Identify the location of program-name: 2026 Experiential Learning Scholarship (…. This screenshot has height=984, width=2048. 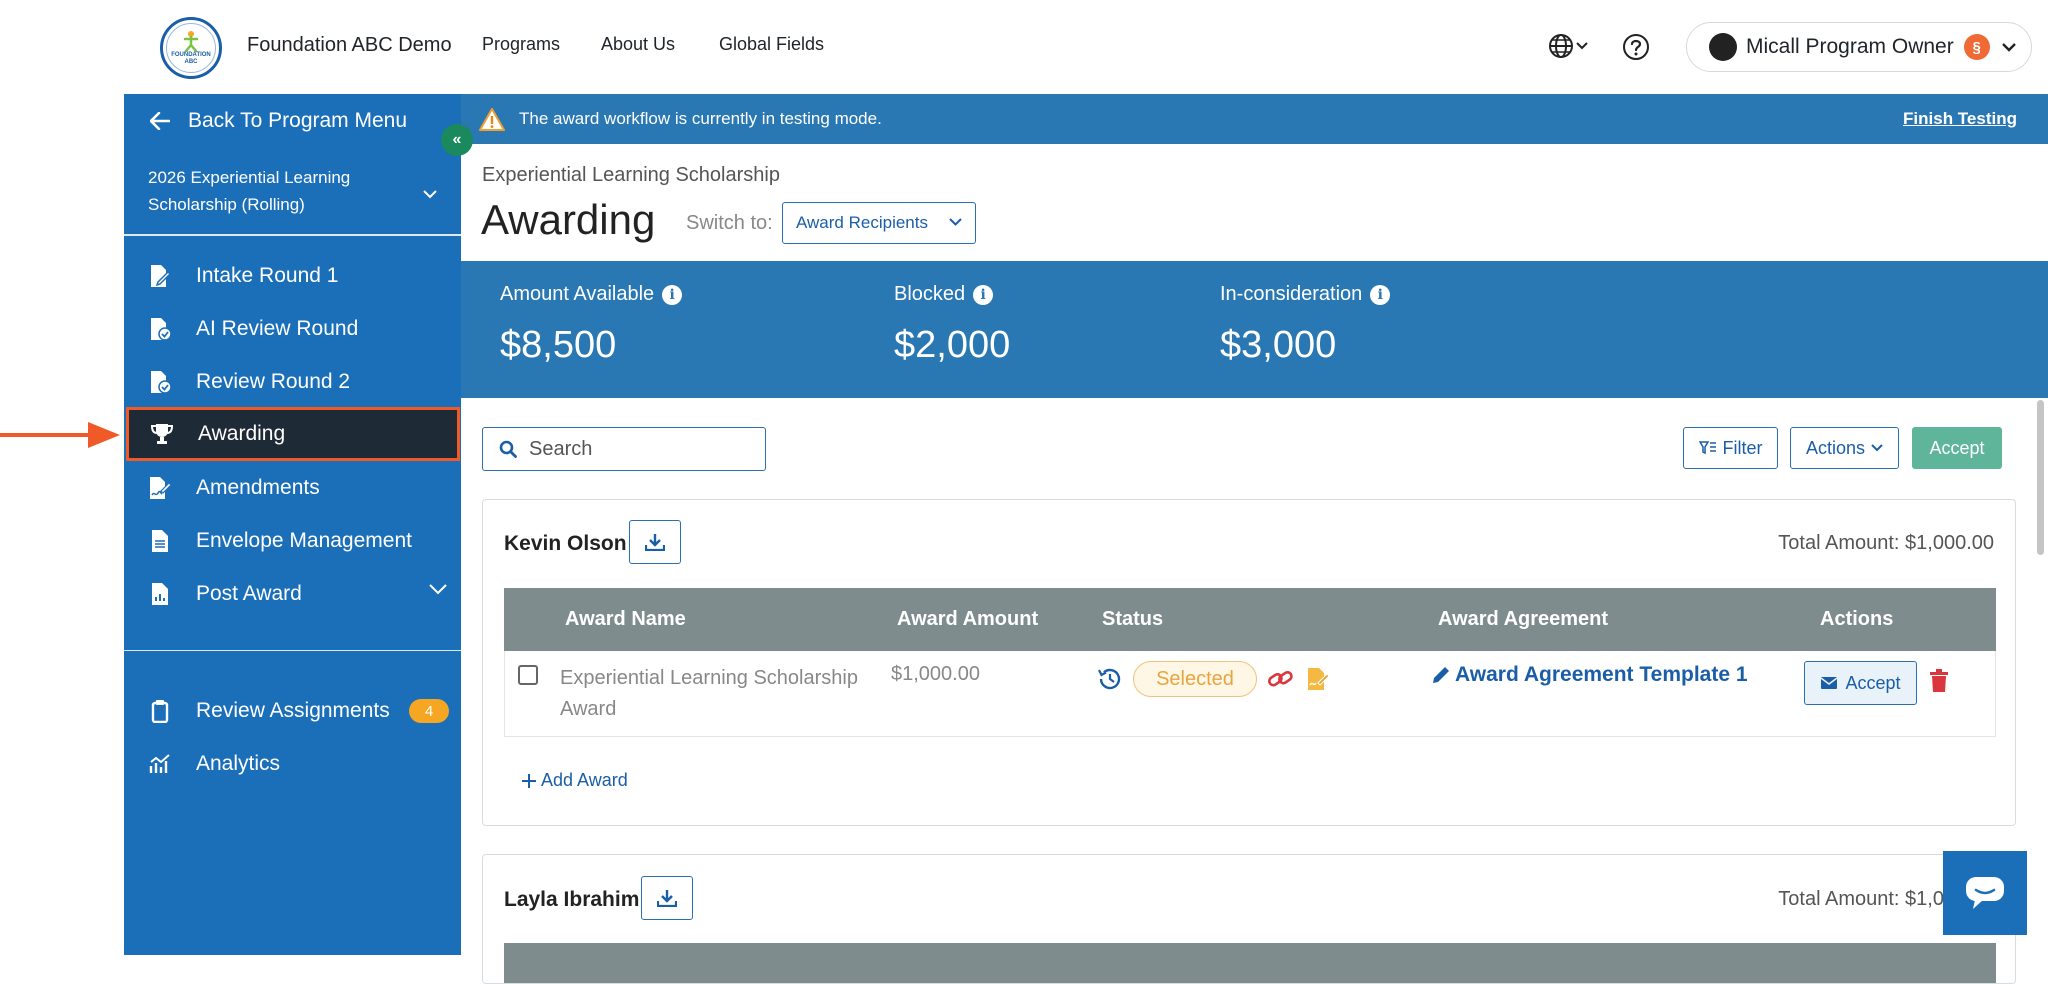
(249, 191).